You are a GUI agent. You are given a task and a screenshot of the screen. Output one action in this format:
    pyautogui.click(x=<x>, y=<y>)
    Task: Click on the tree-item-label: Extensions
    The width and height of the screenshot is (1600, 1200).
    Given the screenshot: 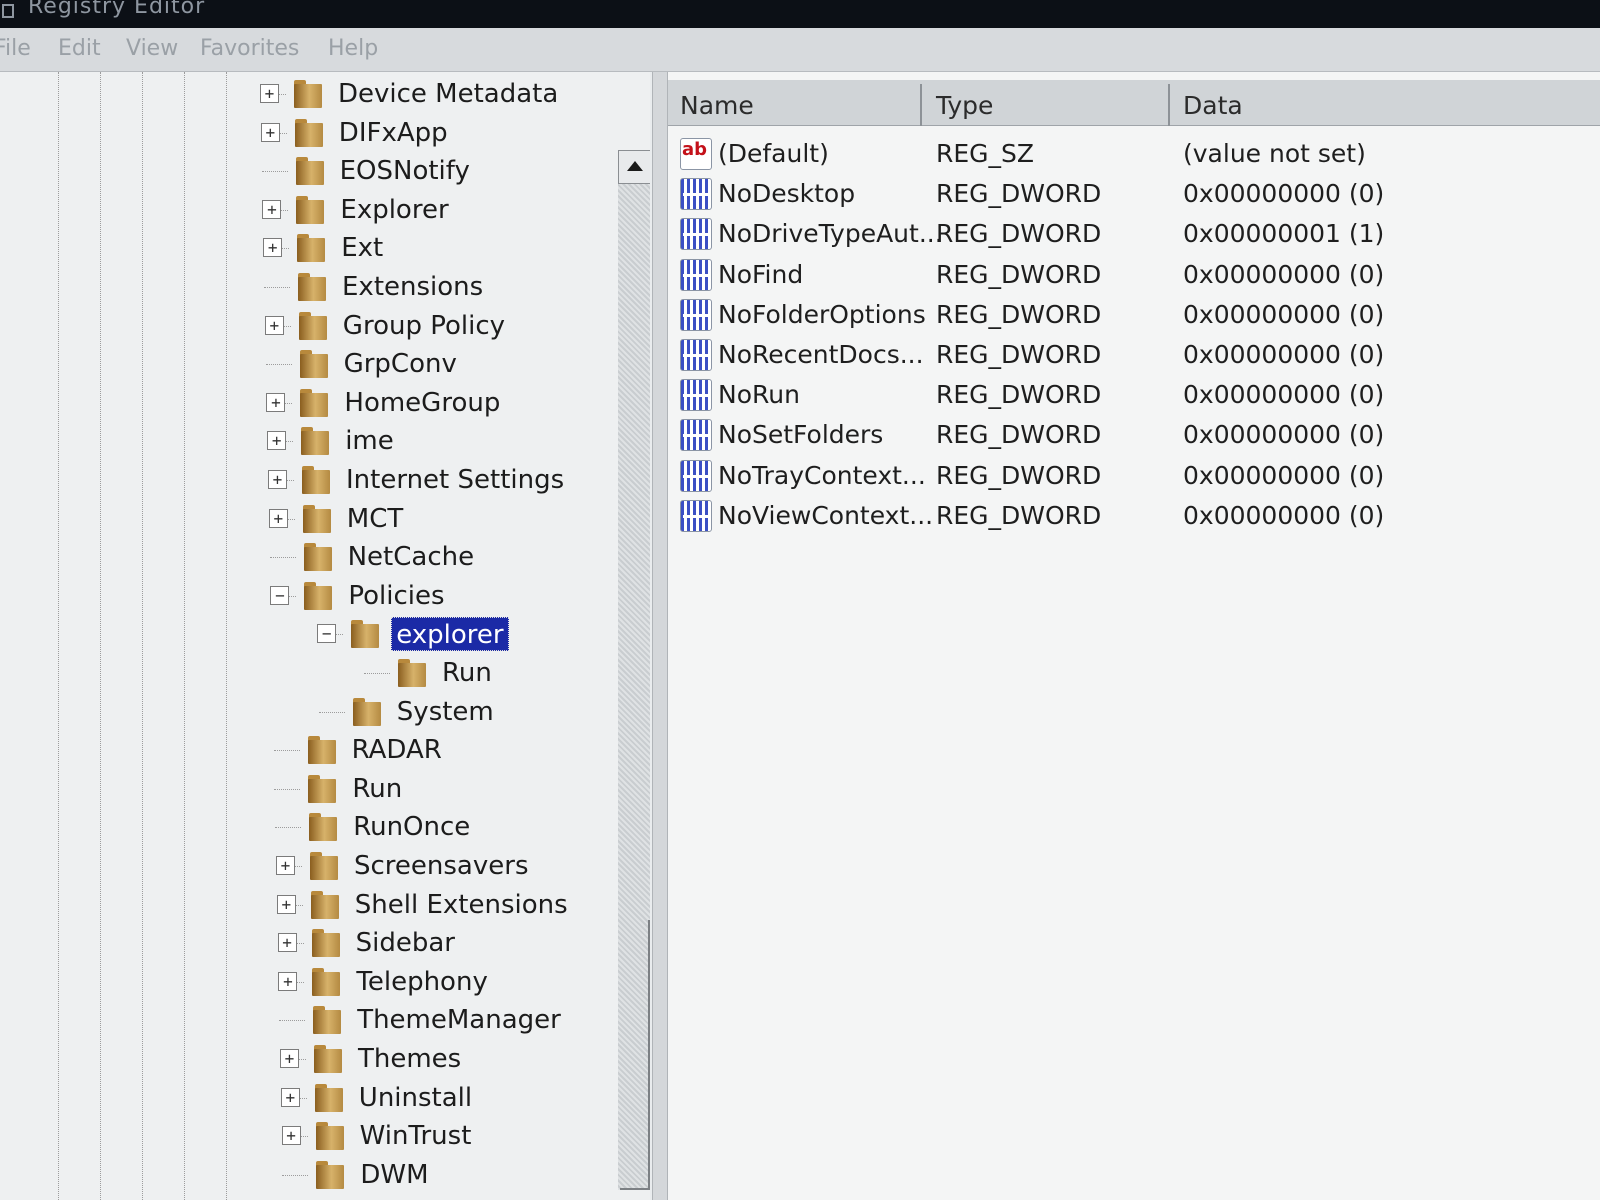 What is the action you would take?
    pyautogui.click(x=412, y=287)
    